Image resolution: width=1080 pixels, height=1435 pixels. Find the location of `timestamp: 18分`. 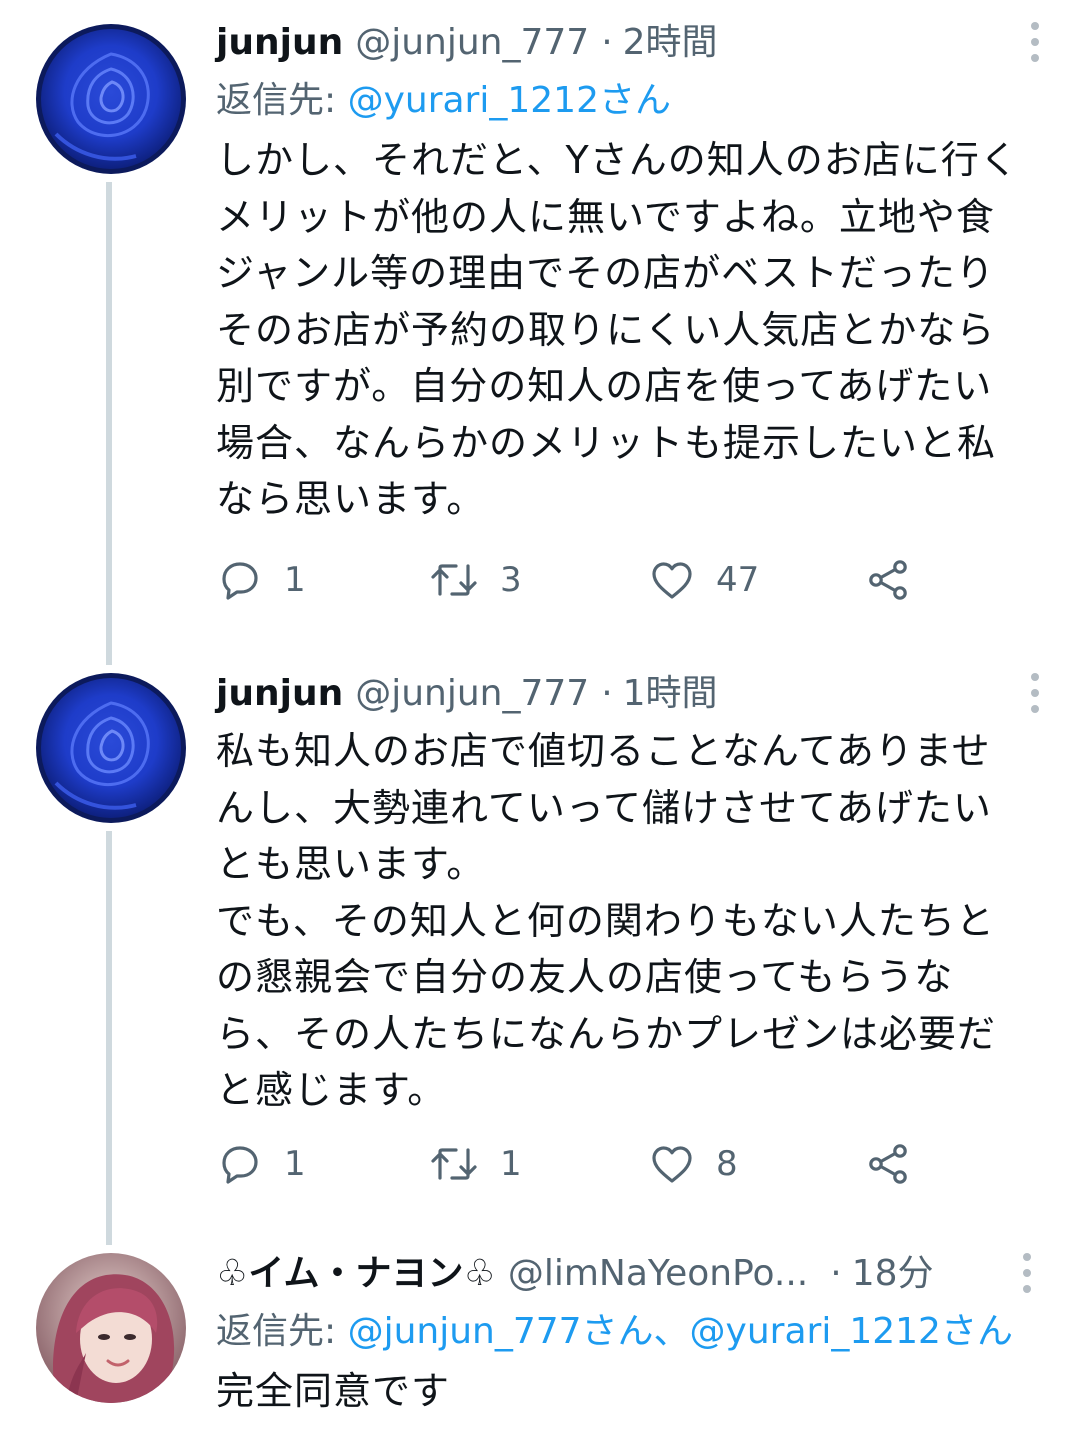

timestamp: 18分 is located at coordinates (893, 1274).